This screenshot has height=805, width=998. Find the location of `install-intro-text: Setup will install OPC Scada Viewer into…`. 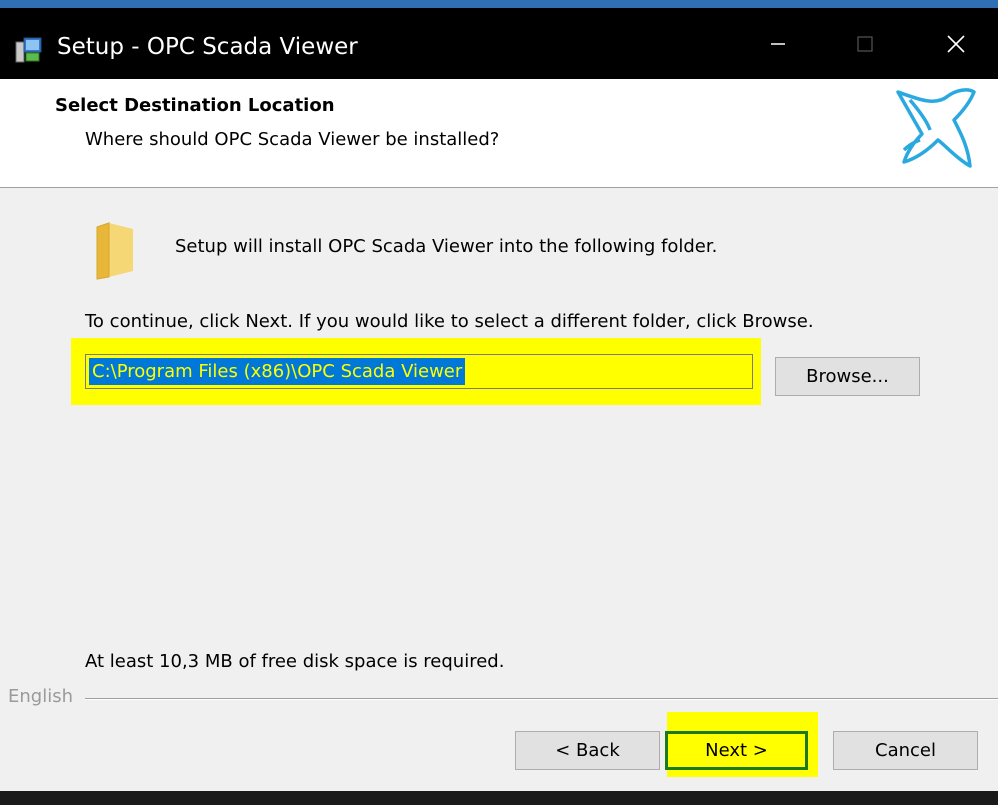

install-intro-text: Setup will install OPC Scada Viewer into… is located at coordinates (446, 246).